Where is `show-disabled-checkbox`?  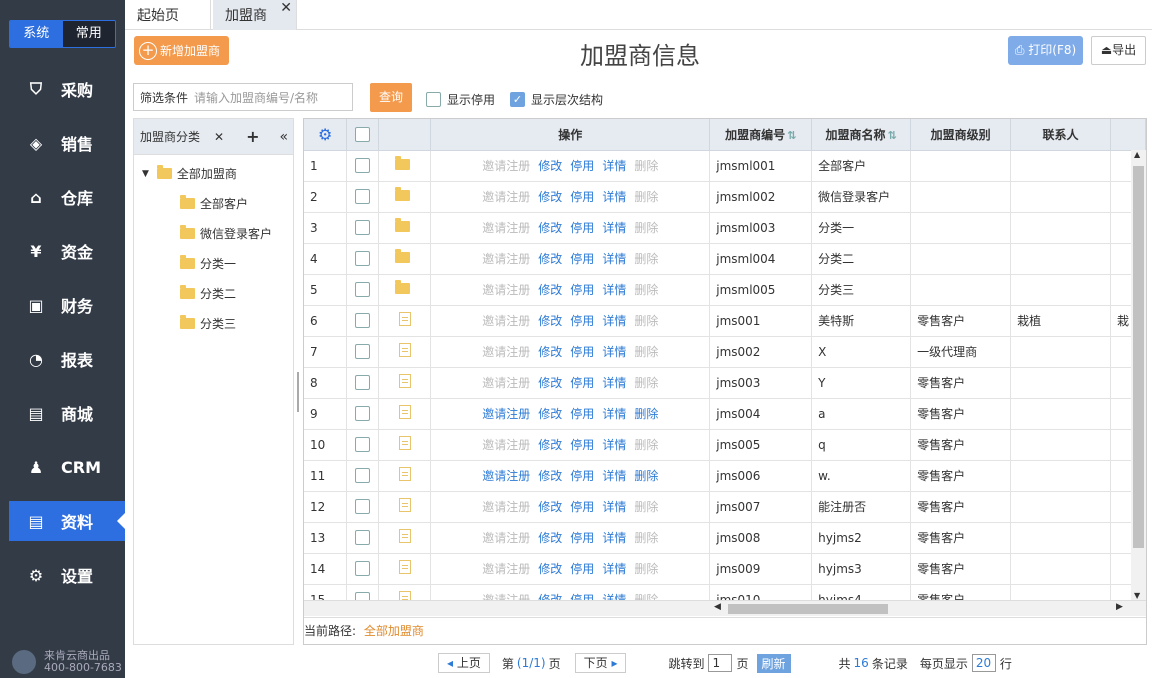
show-disabled-checkbox is located at coordinates (433, 99).